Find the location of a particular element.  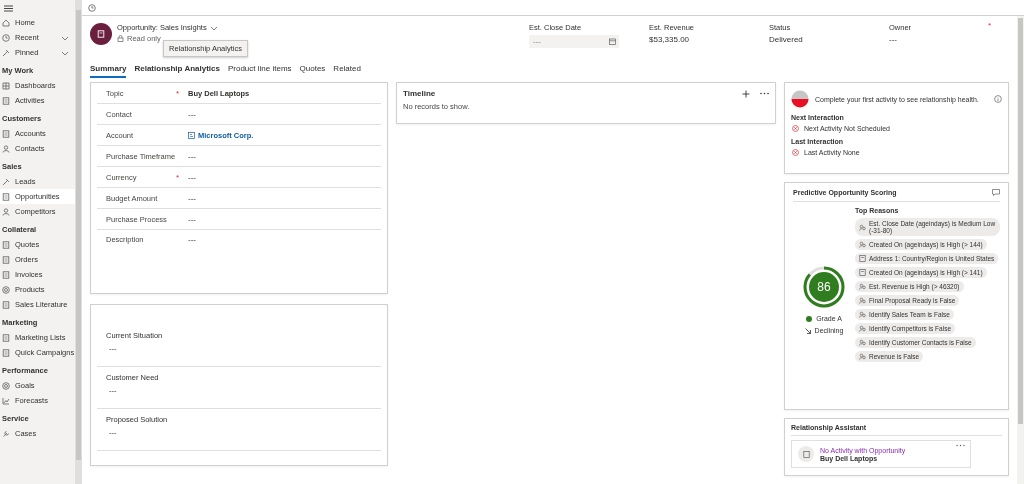

date-field: --- is located at coordinates (574, 41).